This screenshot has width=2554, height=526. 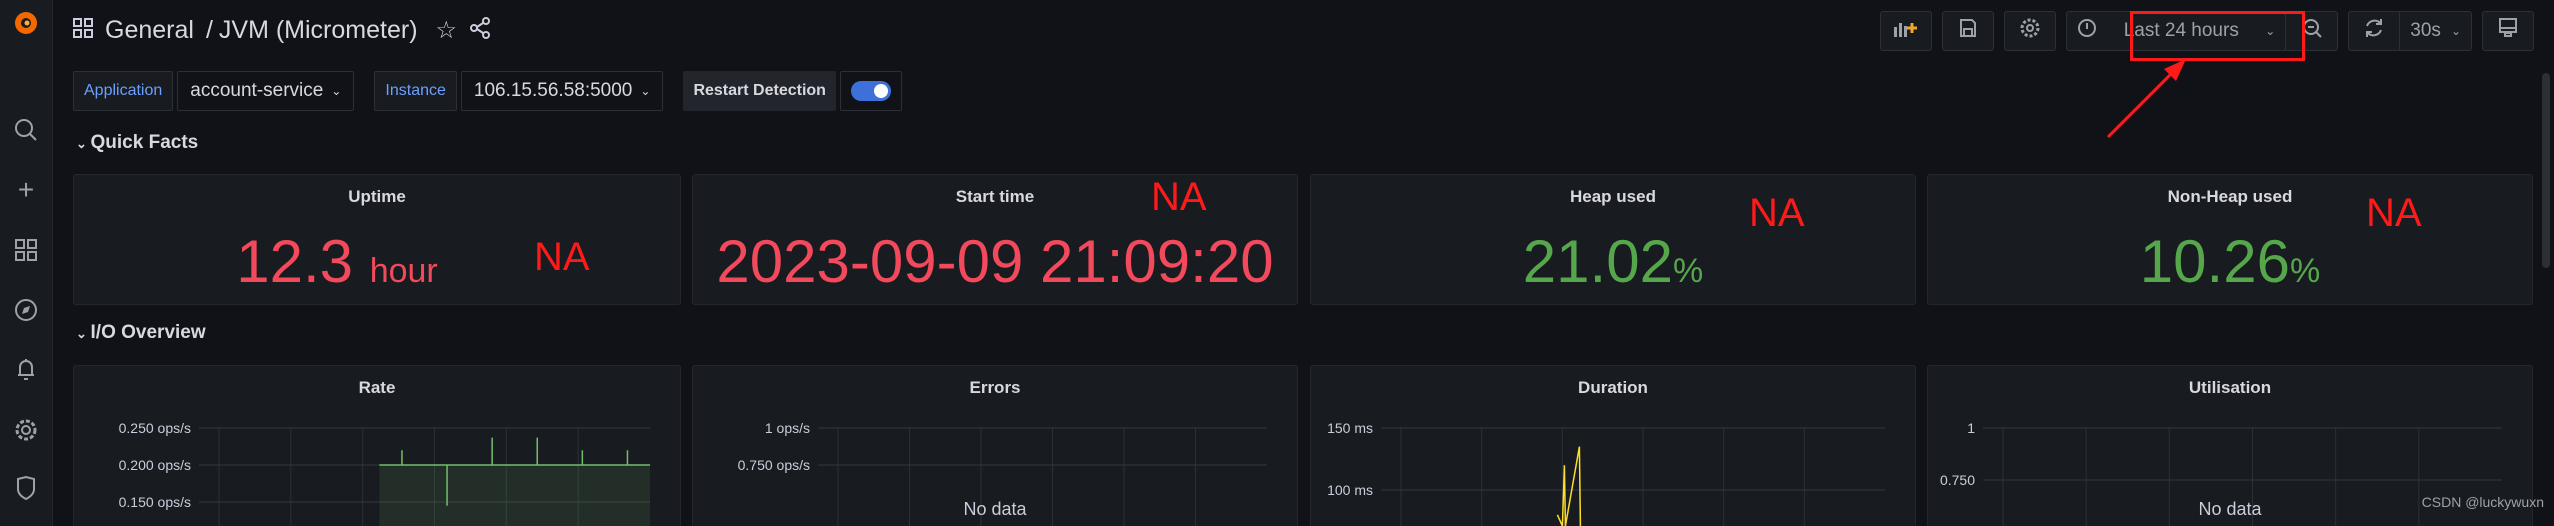 What do you see at coordinates (123, 91) in the screenshot?
I see `application-variable-label: Application` at bounding box center [123, 91].